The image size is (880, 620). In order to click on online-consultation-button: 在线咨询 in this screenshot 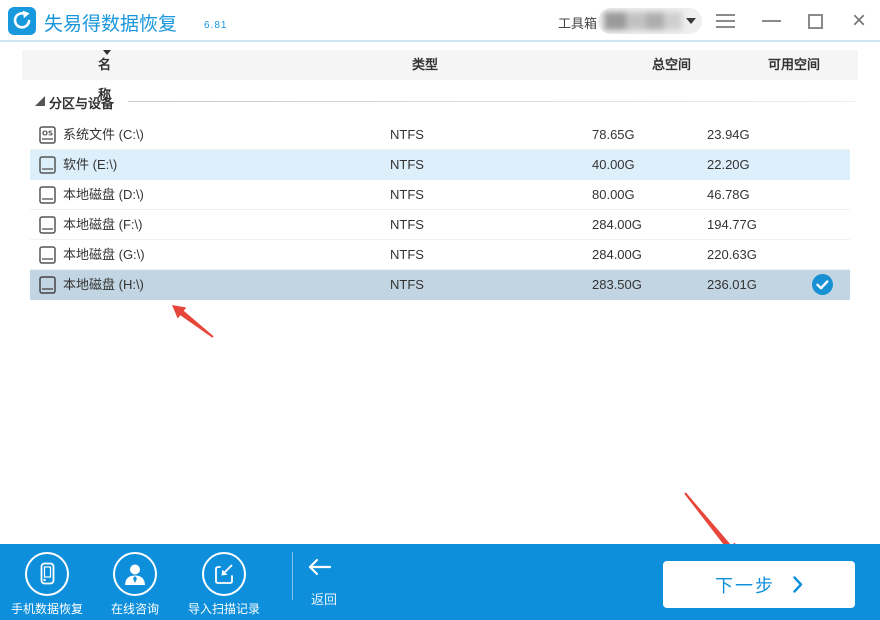, I will do `click(135, 584)`.